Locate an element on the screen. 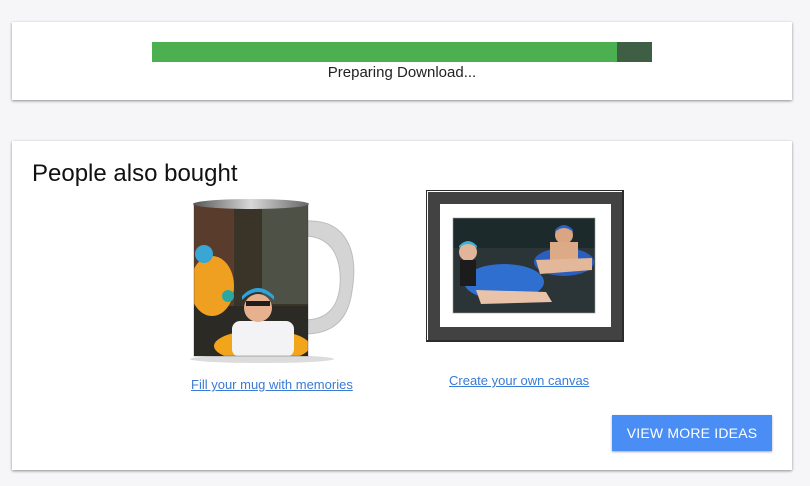  download-progress-bar is located at coordinates (402, 52).